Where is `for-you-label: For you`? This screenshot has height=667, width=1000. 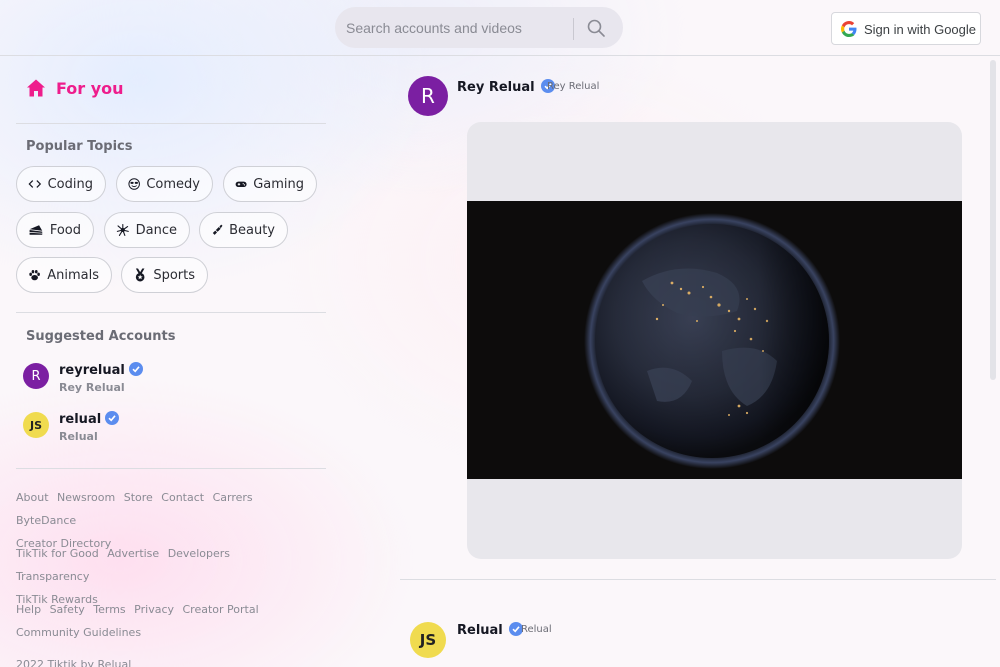
for-you-label: For you is located at coordinates (90, 88).